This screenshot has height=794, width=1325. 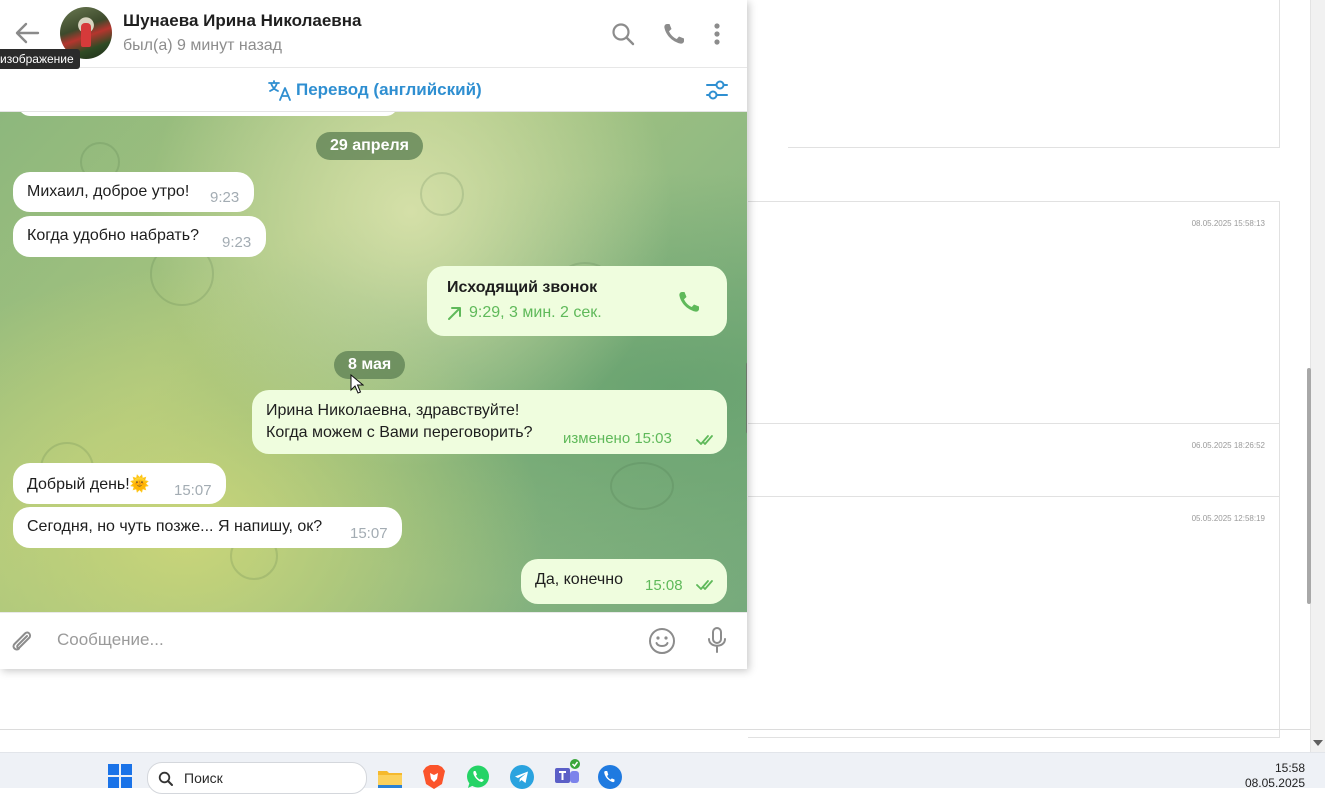 What do you see at coordinates (389, 89) in the screenshot?
I see `translate-label: Перевод (английский)` at bounding box center [389, 89].